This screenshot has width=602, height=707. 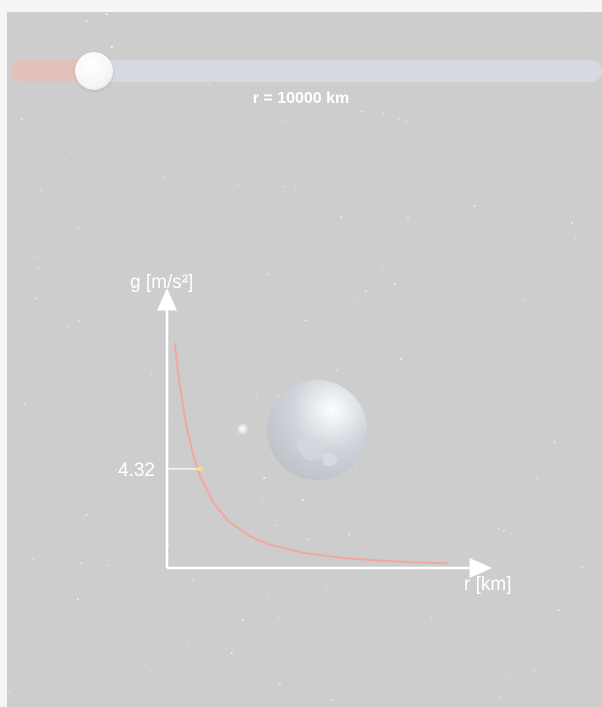 I want to click on moon-illustration, so click(x=243, y=430).